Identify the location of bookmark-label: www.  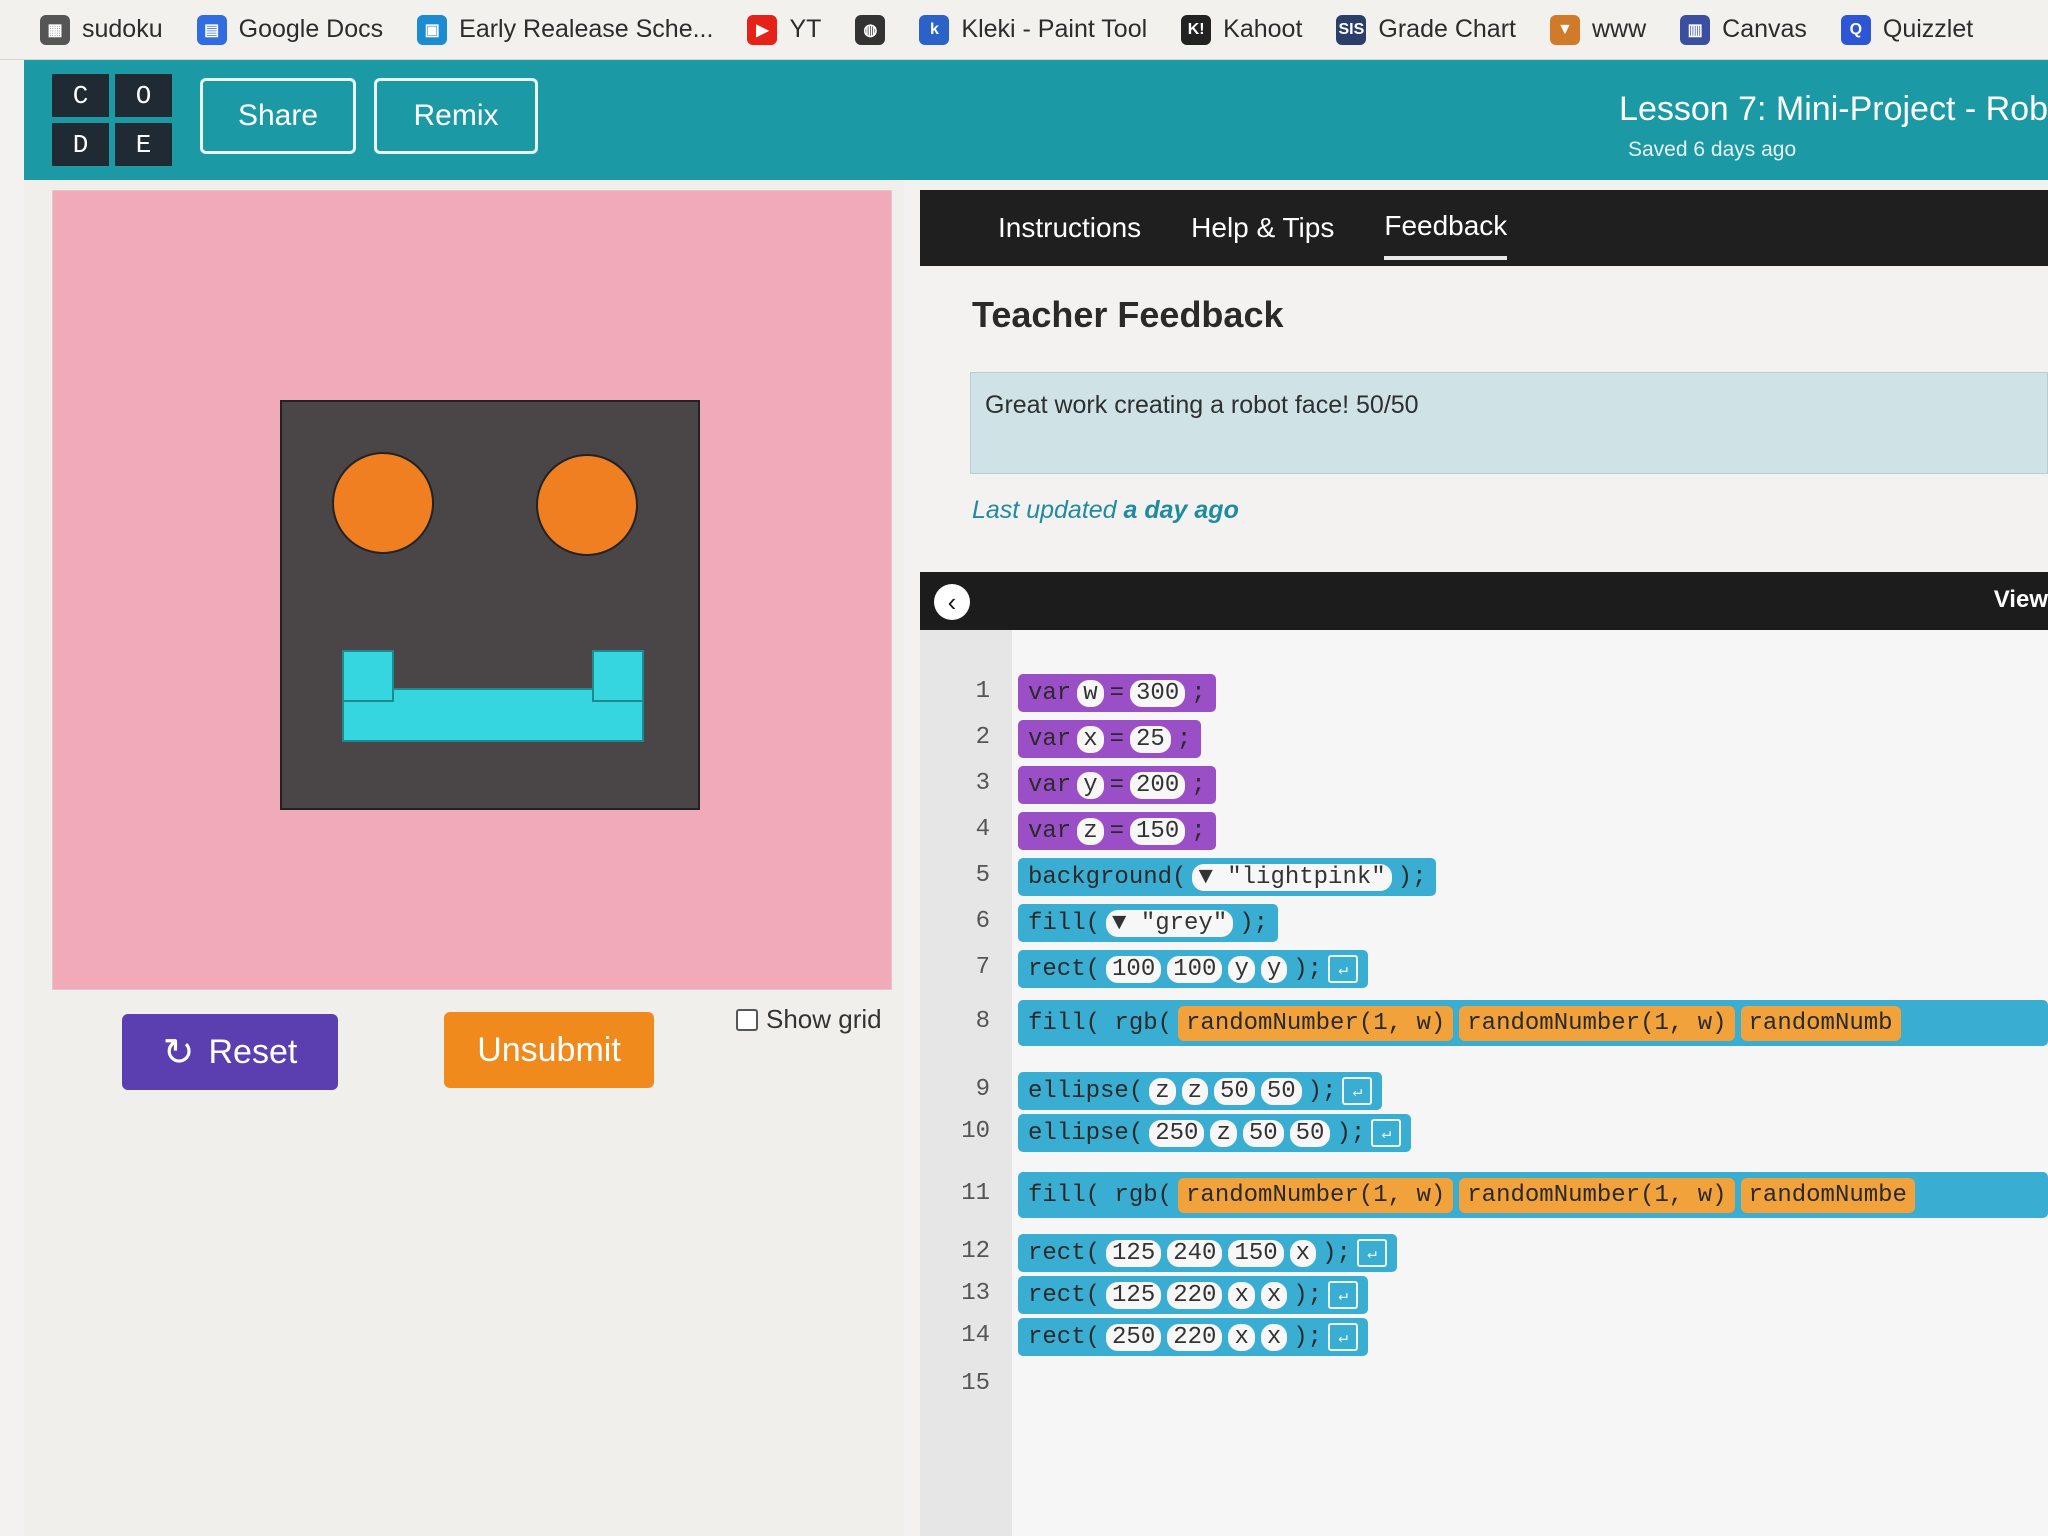
(1619, 29).